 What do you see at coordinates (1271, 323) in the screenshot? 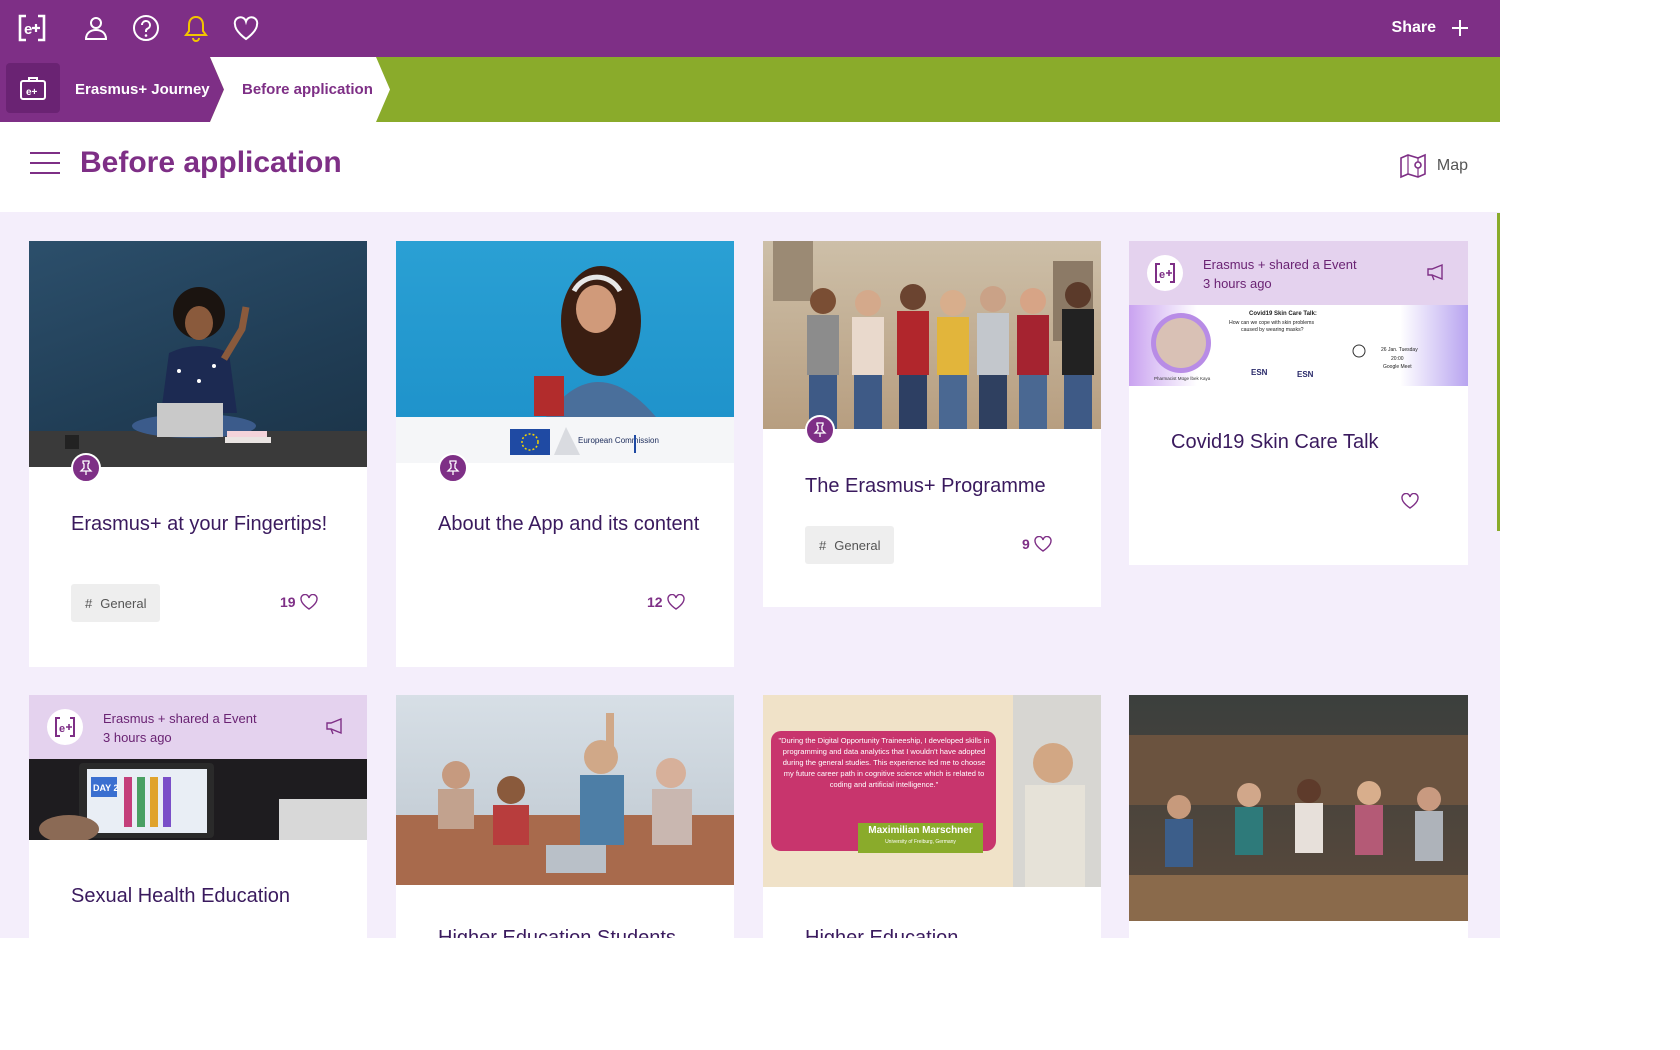
I see `svg-text:How can we cope with skin prob: How can we cope with skin problems` at bounding box center [1271, 323].